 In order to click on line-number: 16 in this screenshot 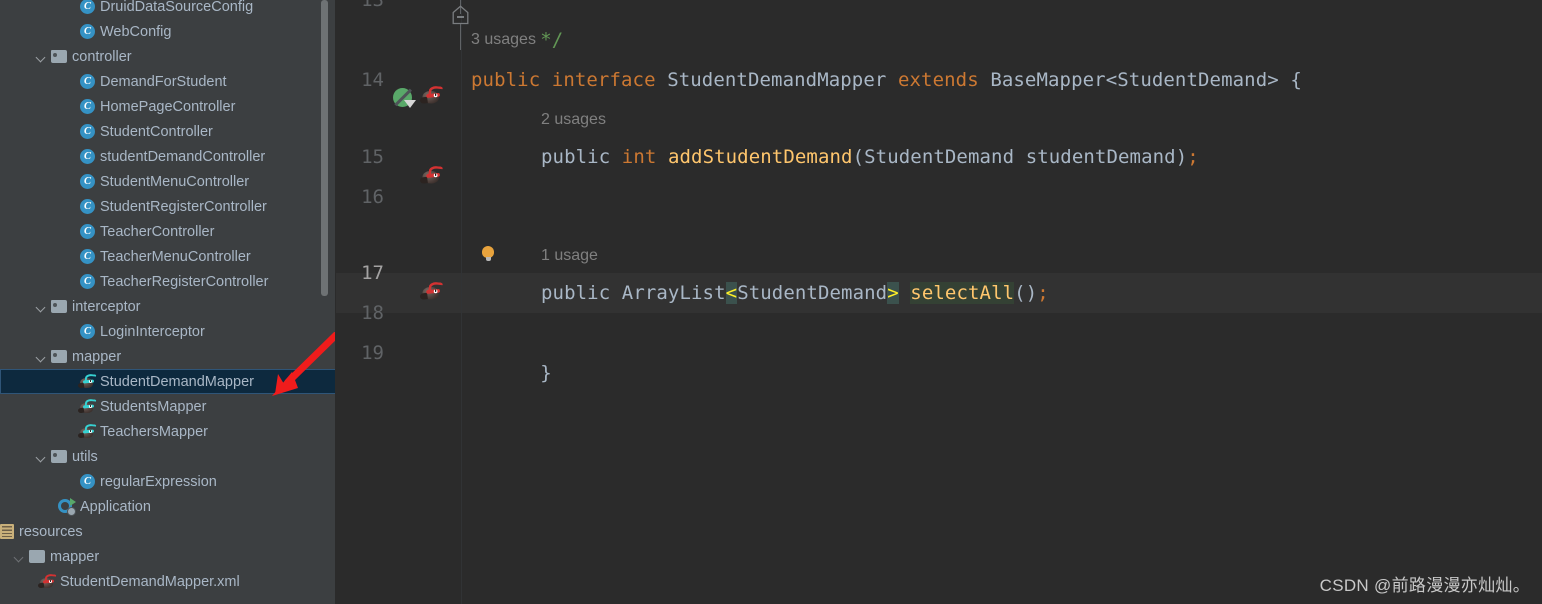, I will do `click(372, 197)`.